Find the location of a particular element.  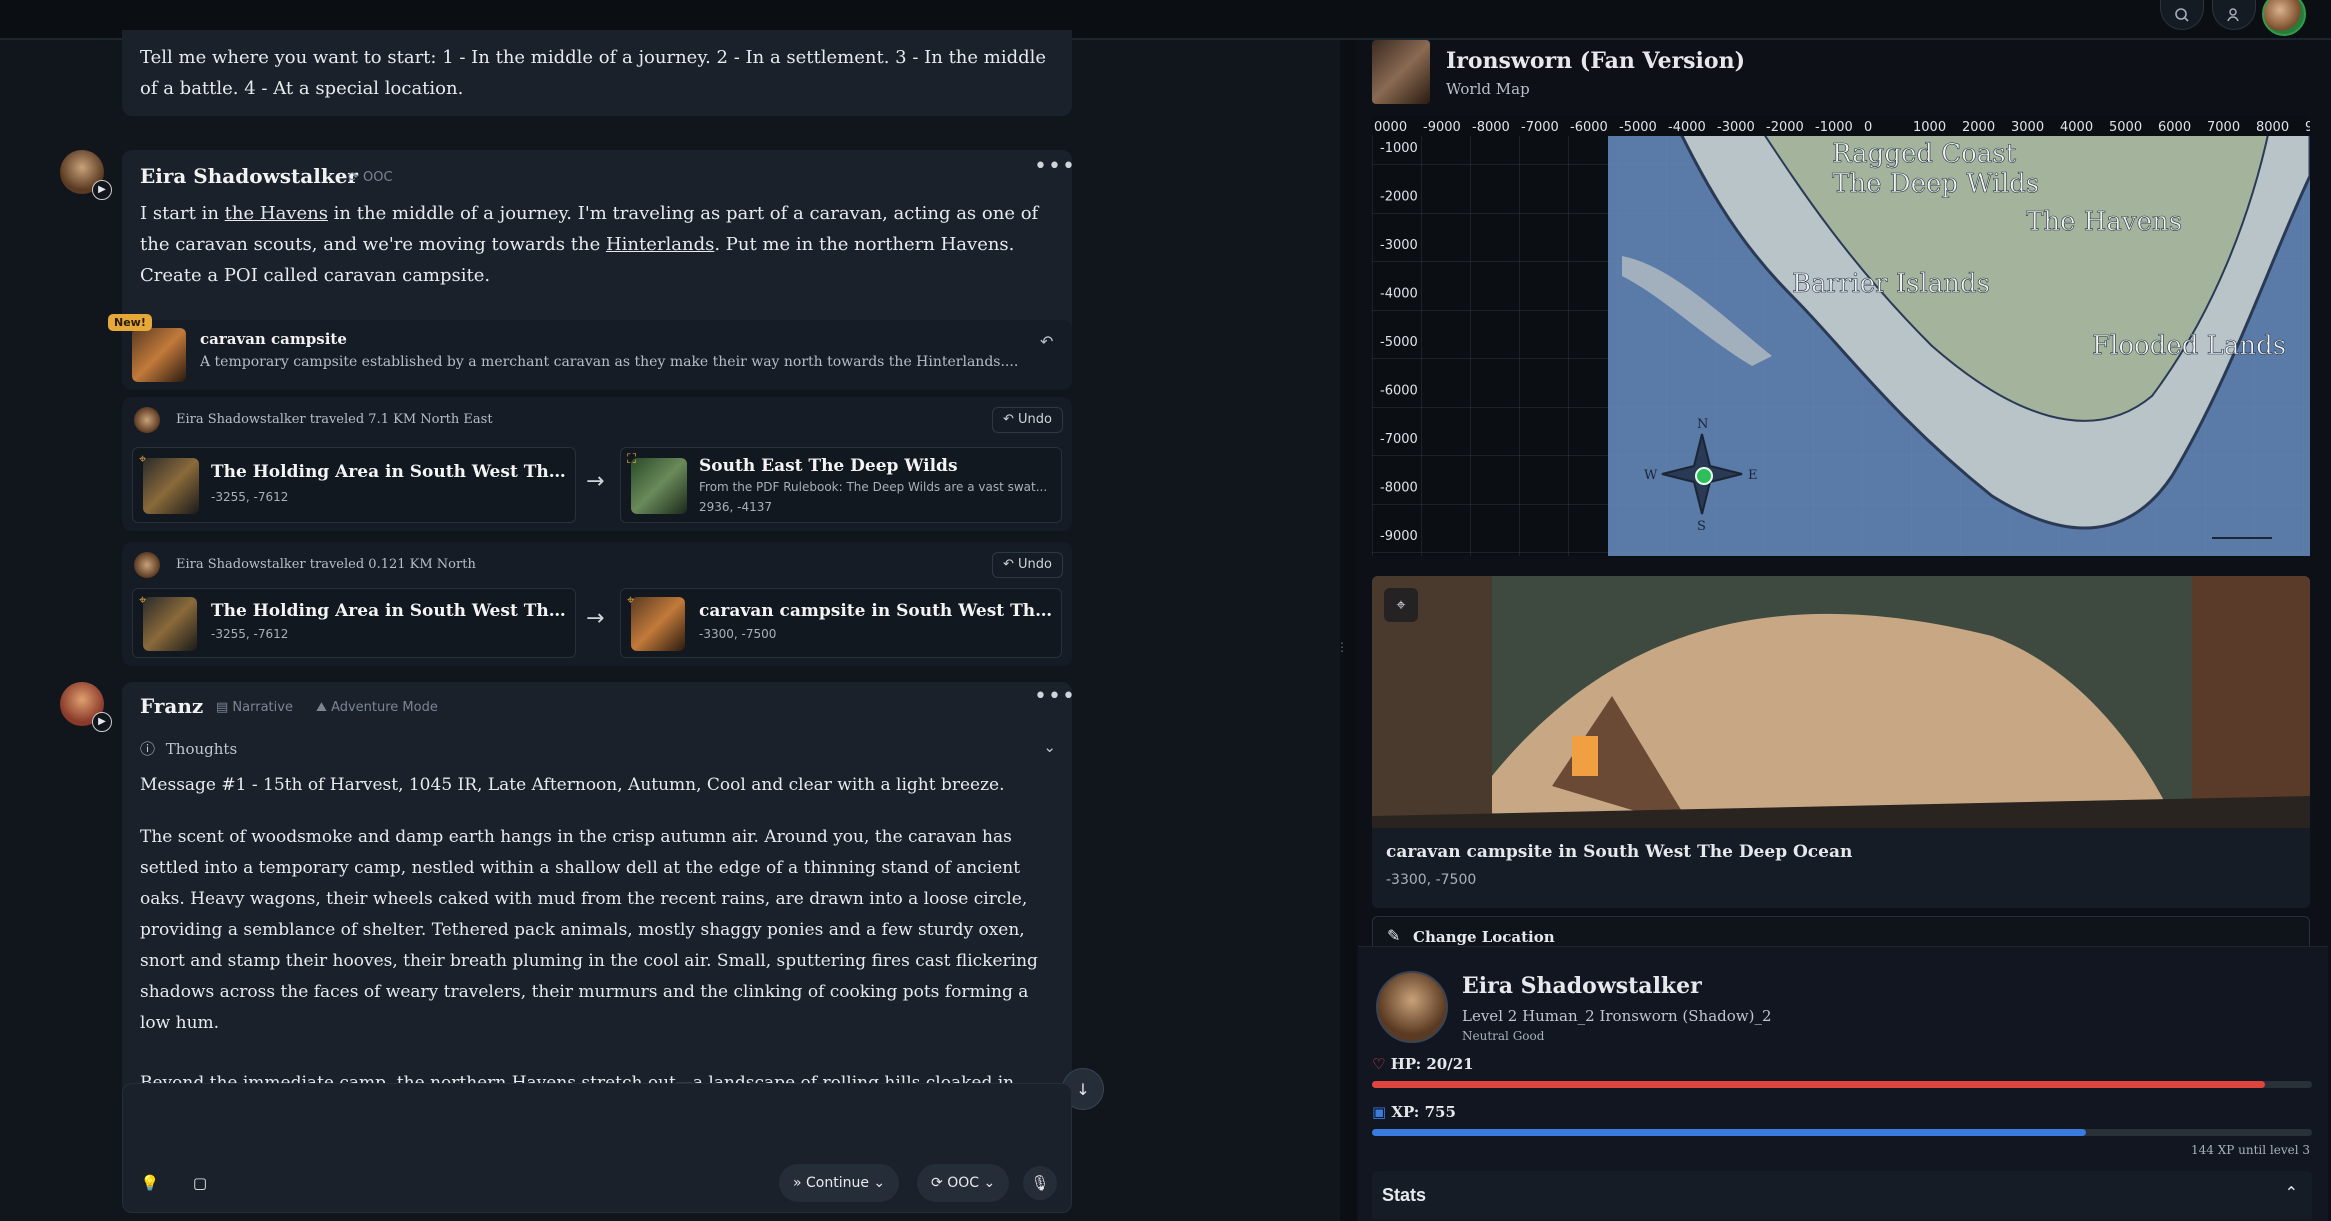

current-location-marker is located at coordinates (1704, 476).